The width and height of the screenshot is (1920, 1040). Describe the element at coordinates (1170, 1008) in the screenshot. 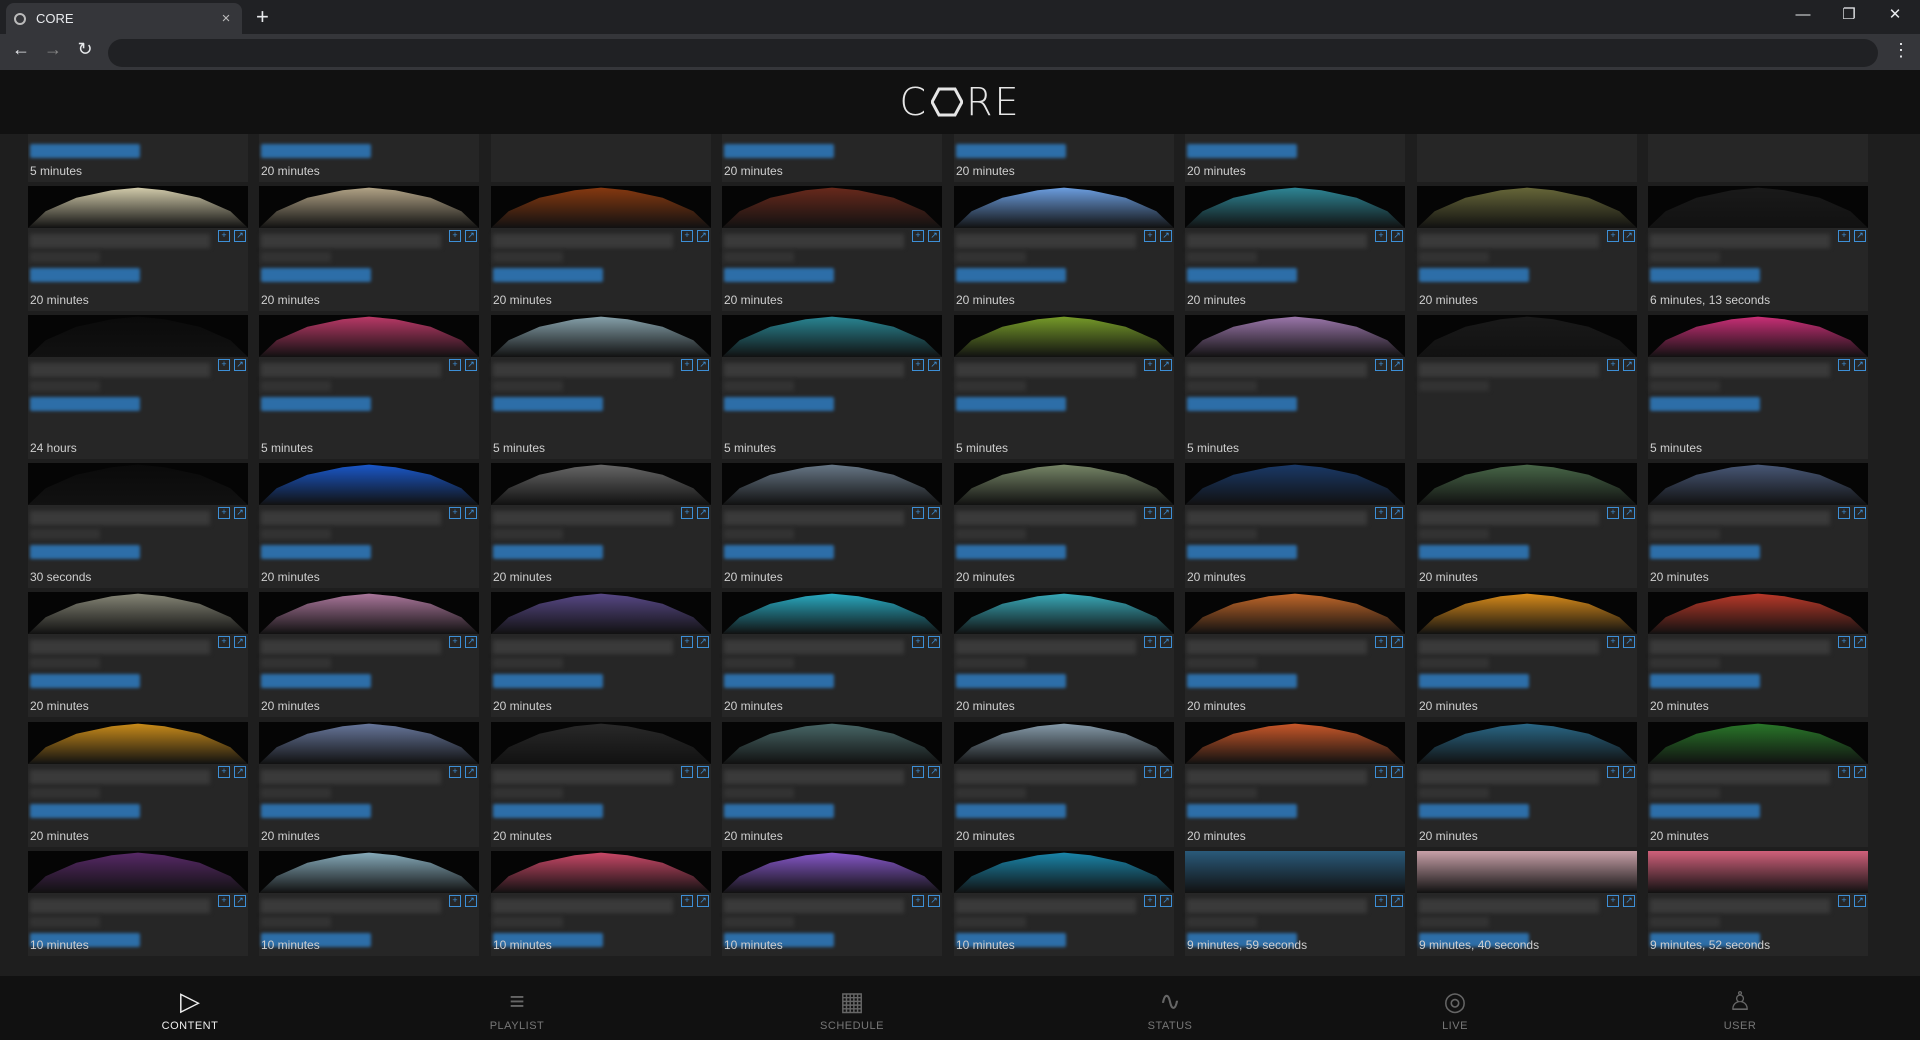

I see `nav-status: ∿ STATUS` at that location.